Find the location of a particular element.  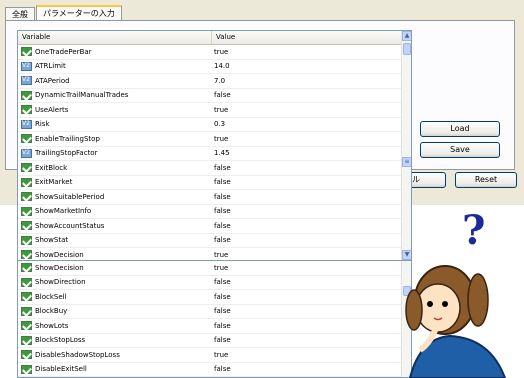

parameter-row: ShowStat false is located at coordinates (214, 241).